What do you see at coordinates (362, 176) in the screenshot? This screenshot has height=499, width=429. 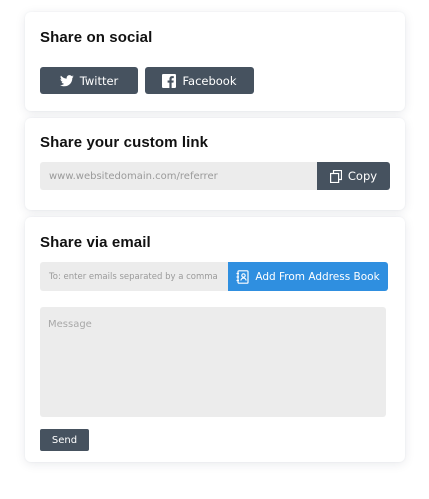 I see `copy-label: Copy` at bounding box center [362, 176].